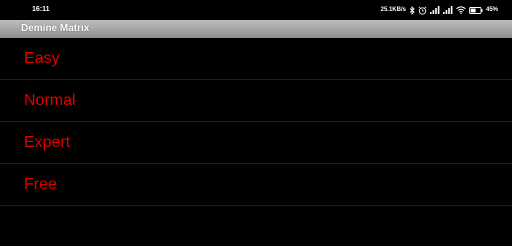 The image size is (512, 246). What do you see at coordinates (256, 29) in the screenshot?
I see `app-title-bar: Demine Matrix` at bounding box center [256, 29].